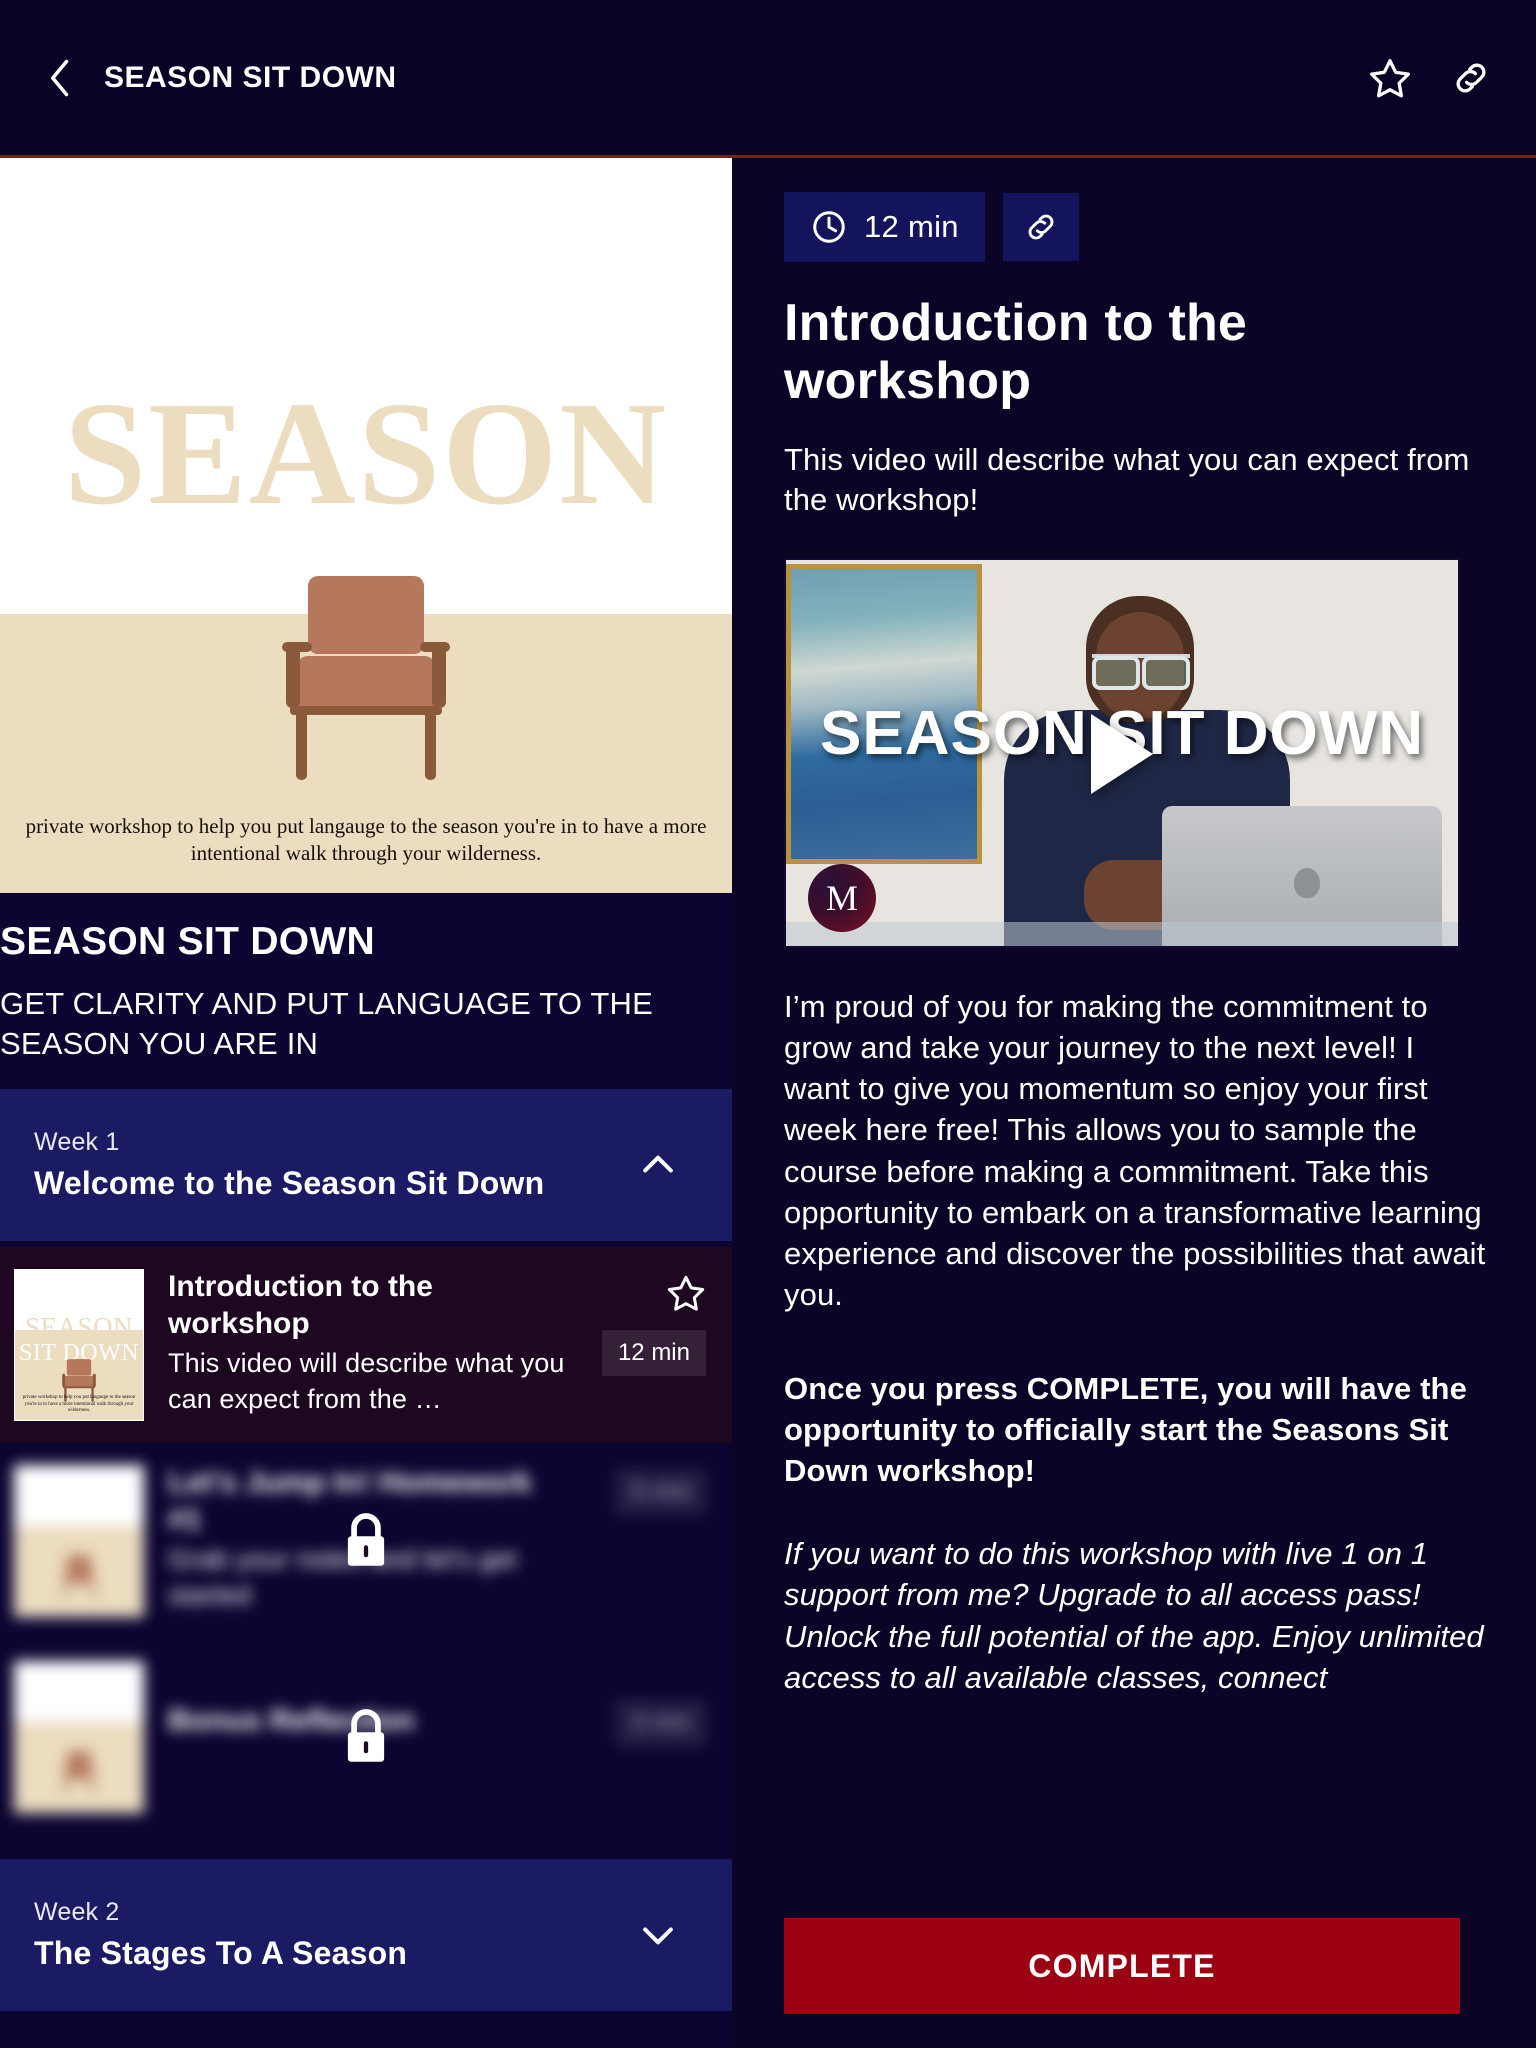  What do you see at coordinates (300, 1305) in the screenshot?
I see `lesson-title: Introduction to the workshop` at bounding box center [300, 1305].